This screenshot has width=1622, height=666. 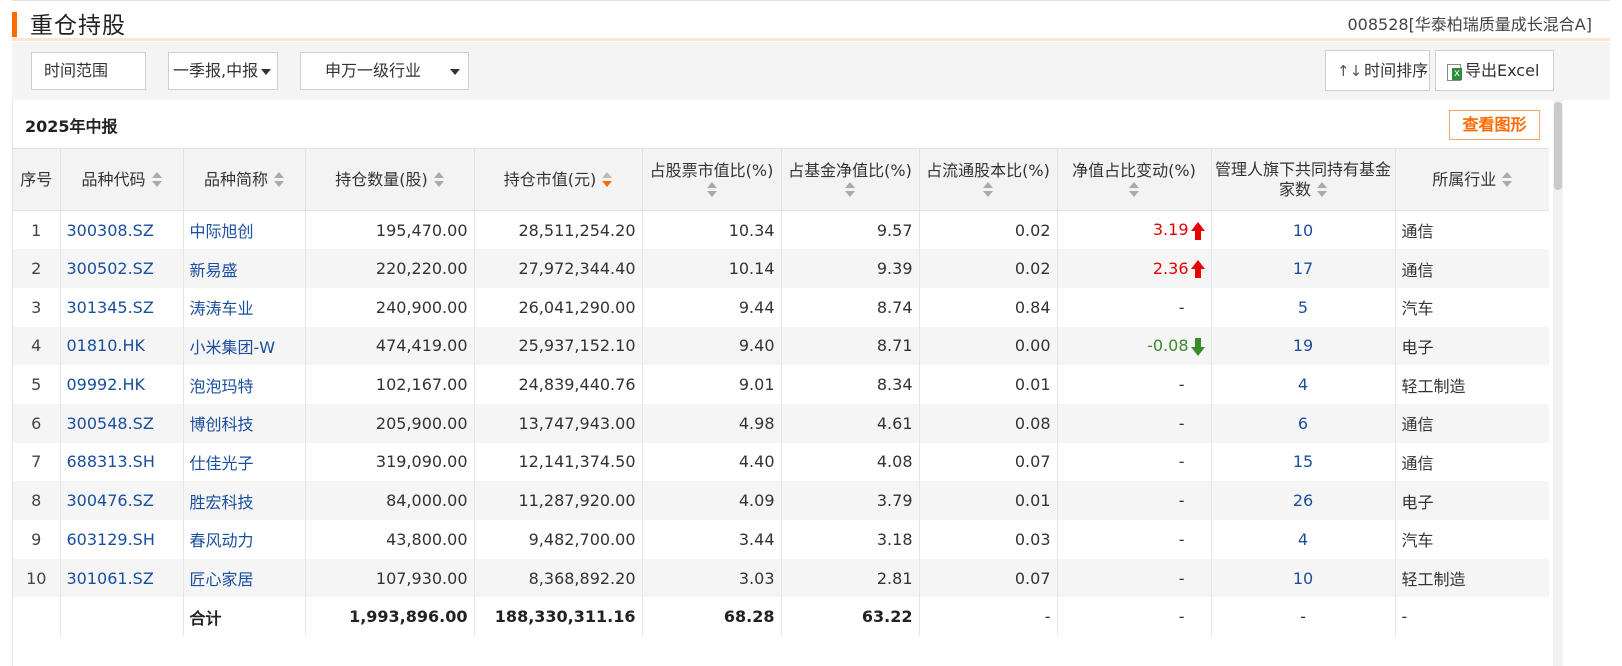 I want to click on col-header-industry: 所属行业, so click(x=1471, y=179).